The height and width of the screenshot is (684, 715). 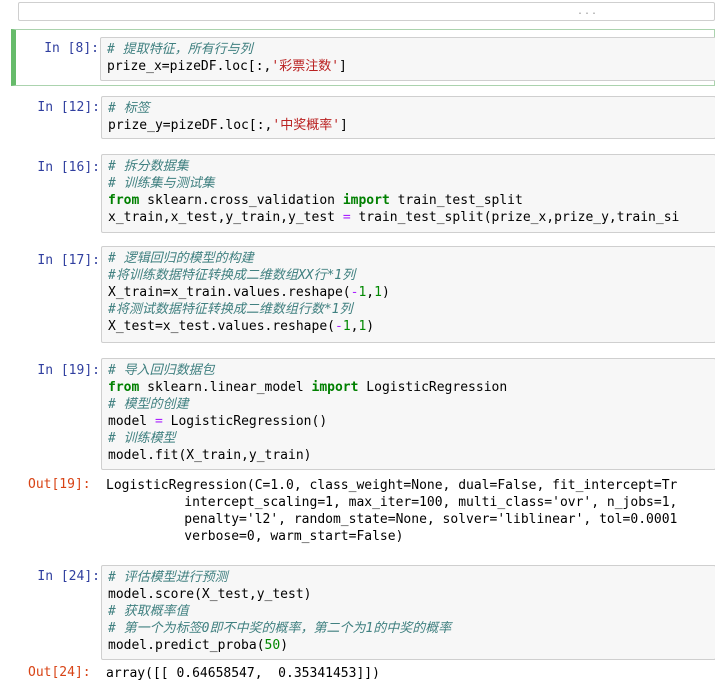 What do you see at coordinates (305, 66) in the screenshot?
I see `code-string: '彩票注数'` at bounding box center [305, 66].